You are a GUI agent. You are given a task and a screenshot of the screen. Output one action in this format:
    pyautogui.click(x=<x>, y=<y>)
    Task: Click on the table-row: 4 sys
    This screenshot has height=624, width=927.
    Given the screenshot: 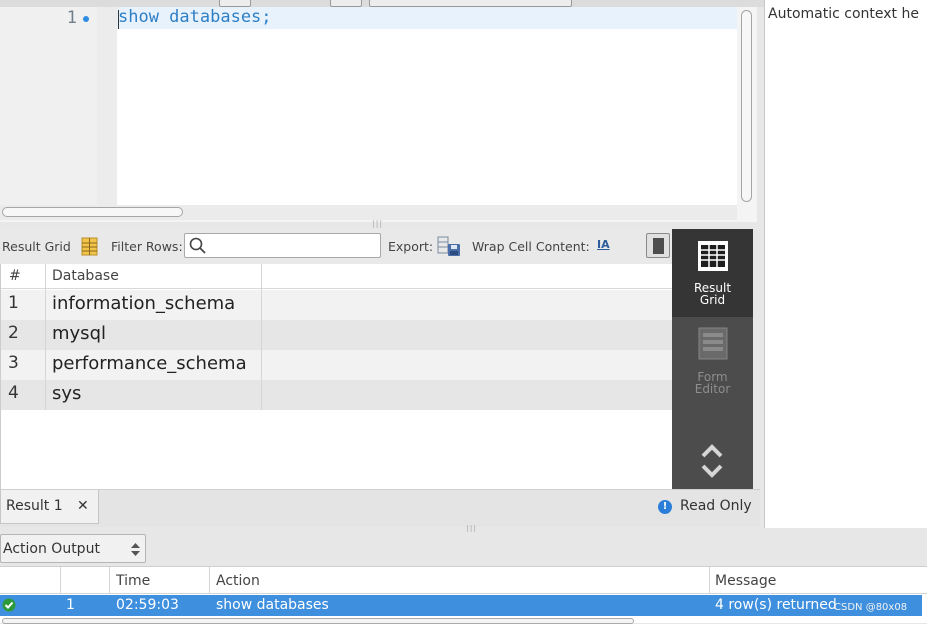 What is the action you would take?
    pyautogui.click(x=337, y=395)
    